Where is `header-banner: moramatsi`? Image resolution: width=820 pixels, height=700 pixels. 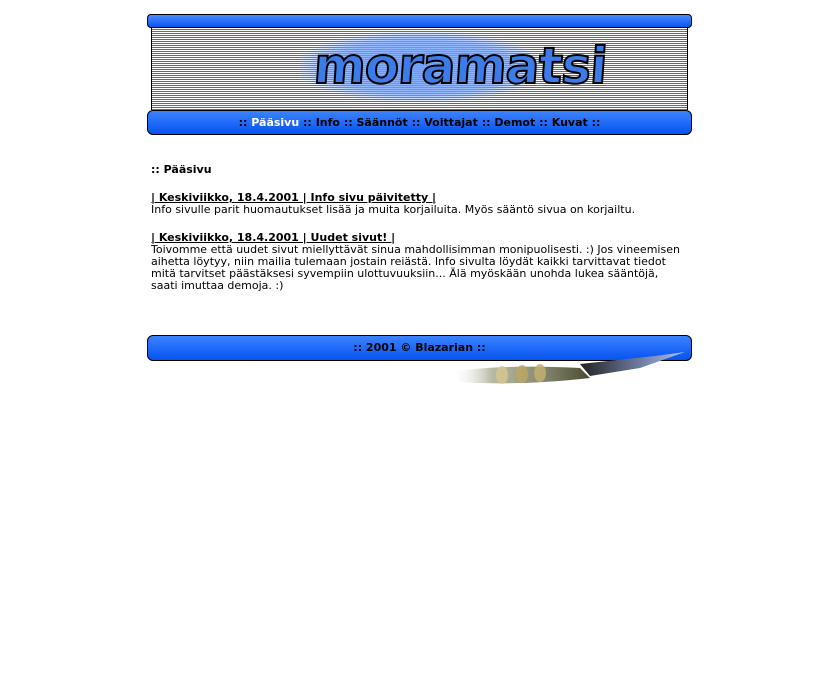 header-banner: moramatsi is located at coordinates (419, 69).